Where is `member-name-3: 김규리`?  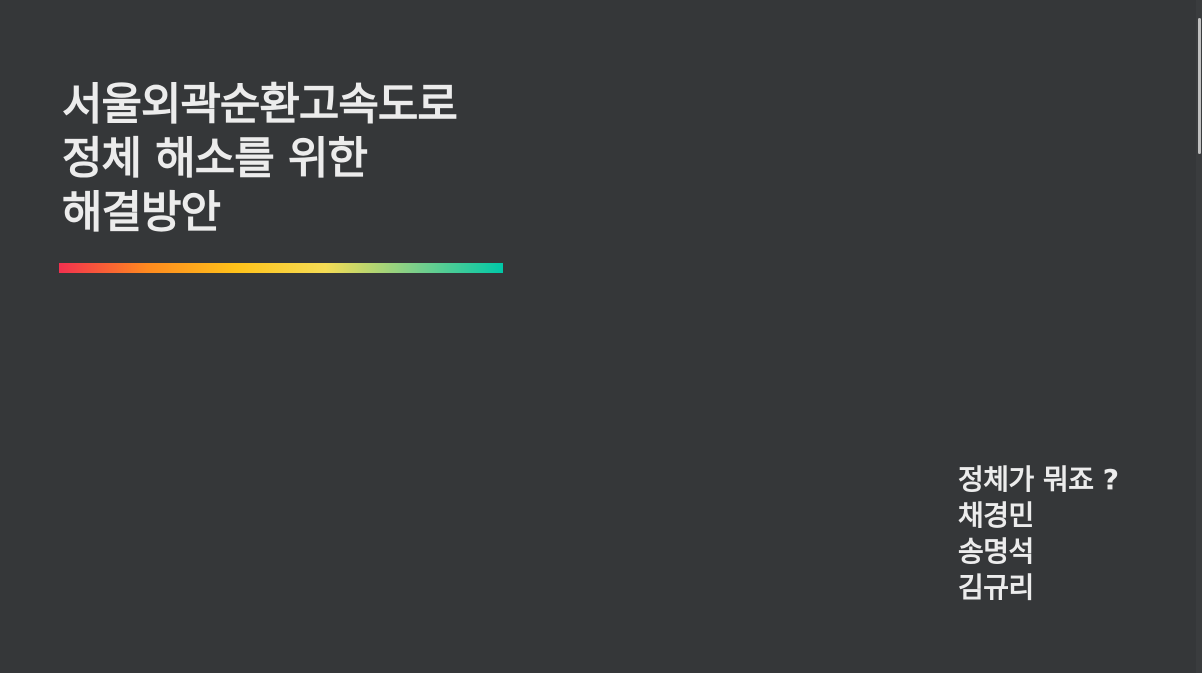 member-name-3: 김규리 is located at coordinates (996, 587).